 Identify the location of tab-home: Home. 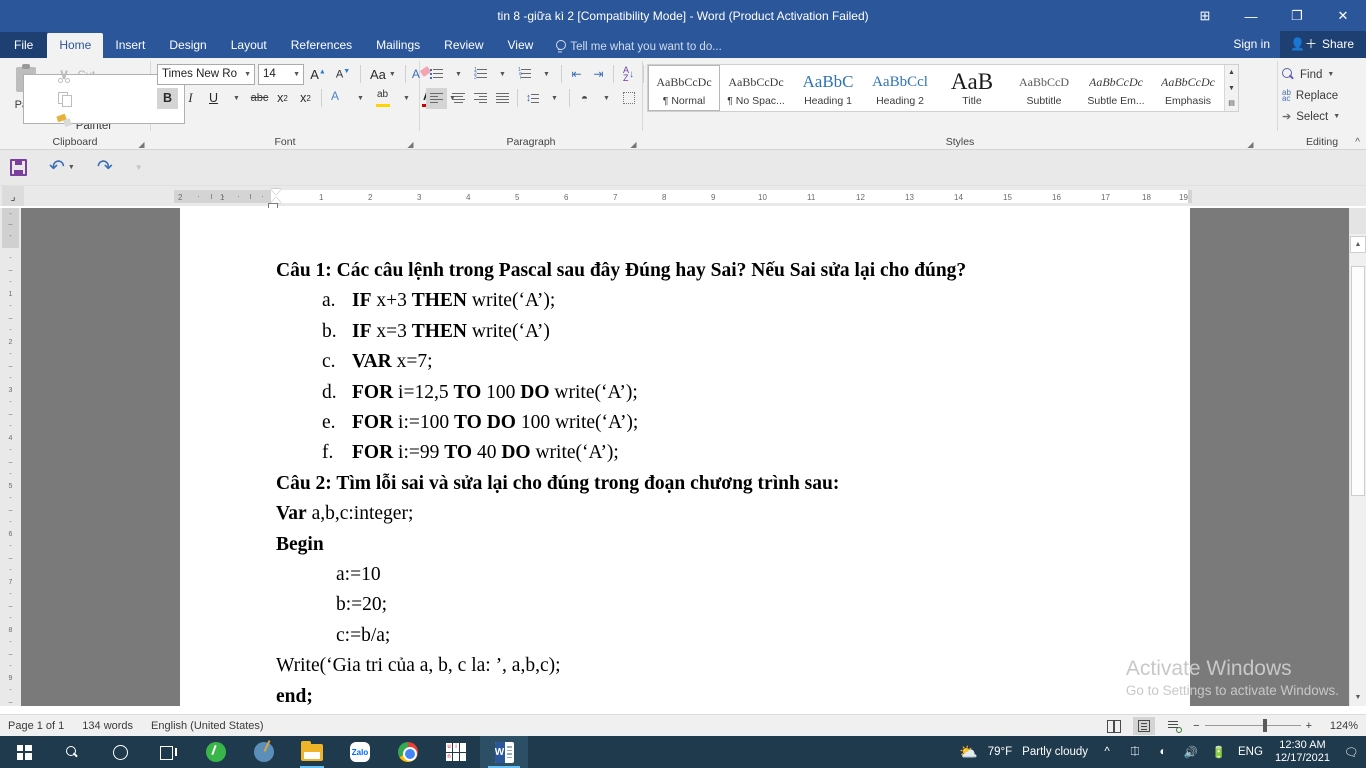
(75, 45).